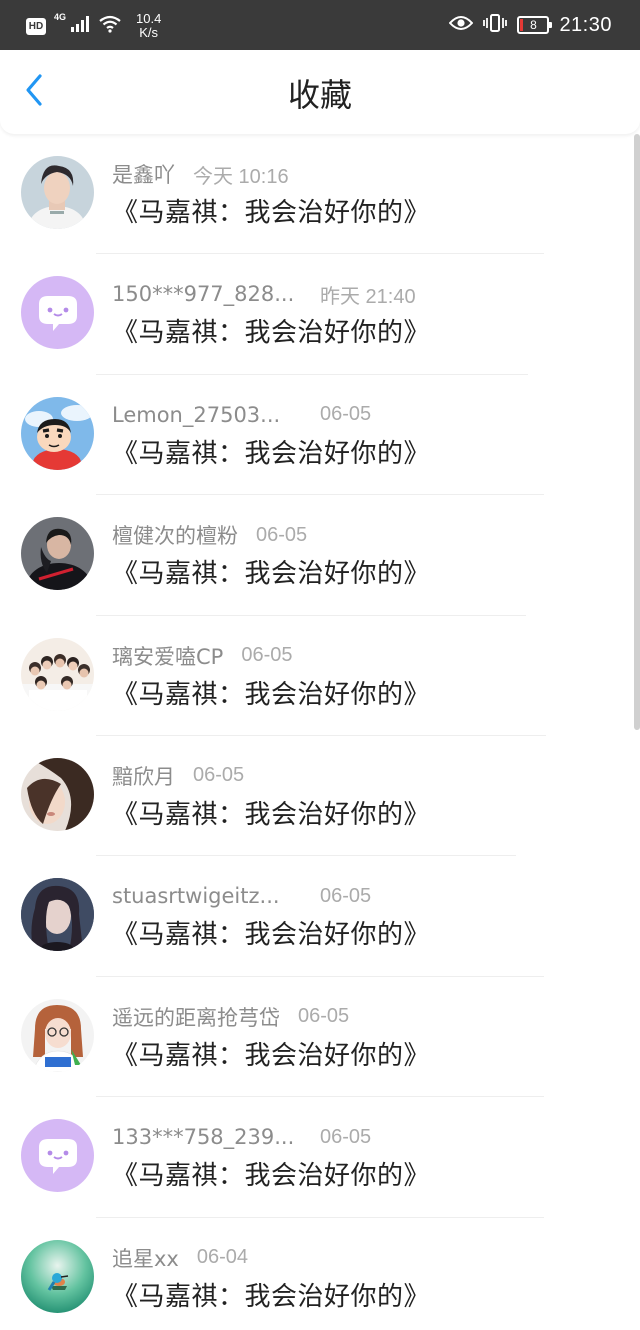  What do you see at coordinates (149, 18) in the screenshot?
I see `speed-value: 10.4` at bounding box center [149, 18].